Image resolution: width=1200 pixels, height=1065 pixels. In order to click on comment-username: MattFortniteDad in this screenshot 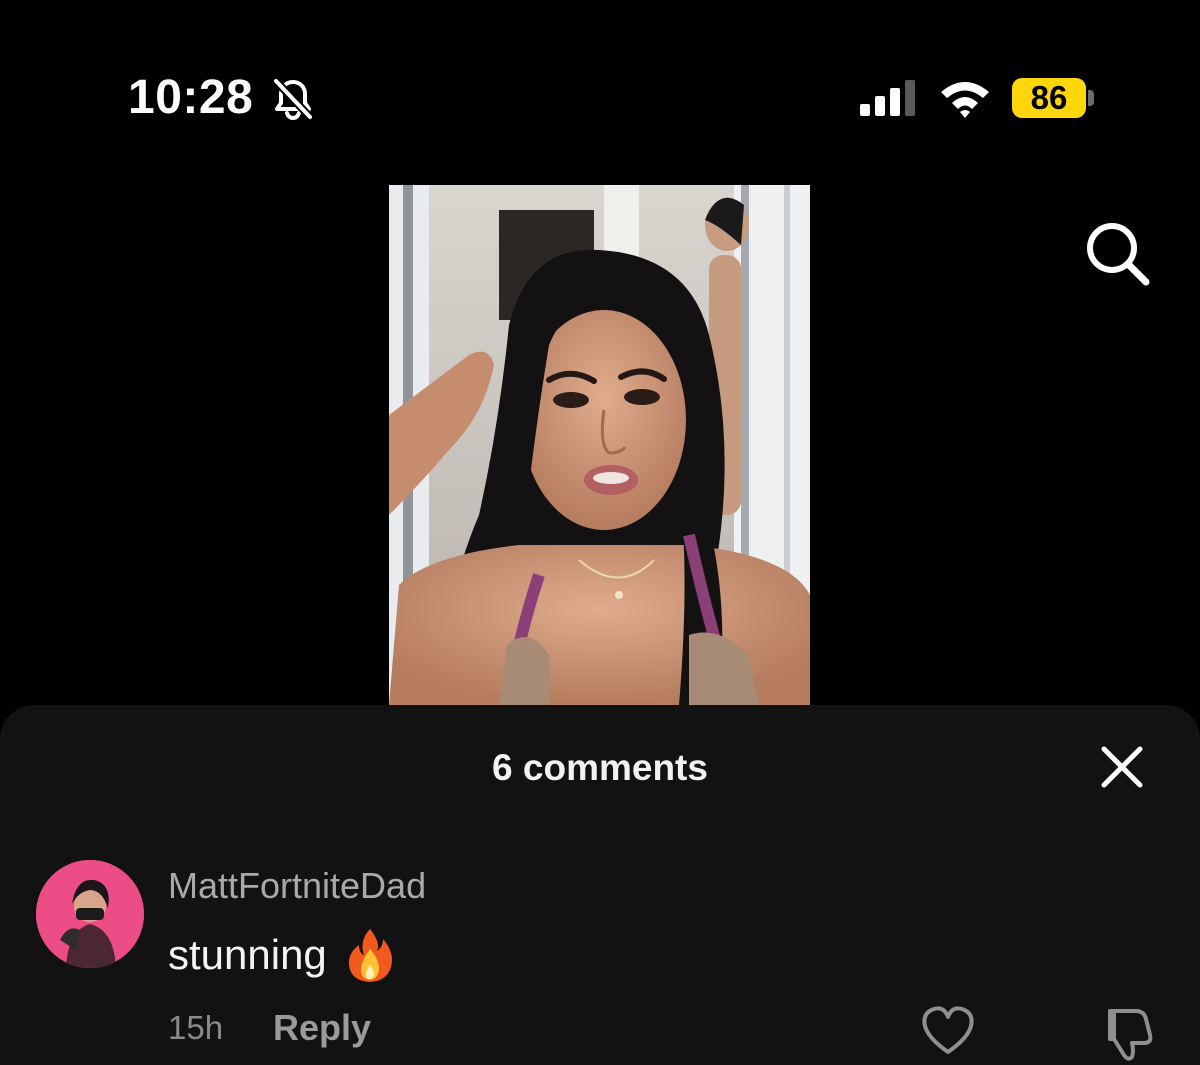, I will do `click(297, 886)`.